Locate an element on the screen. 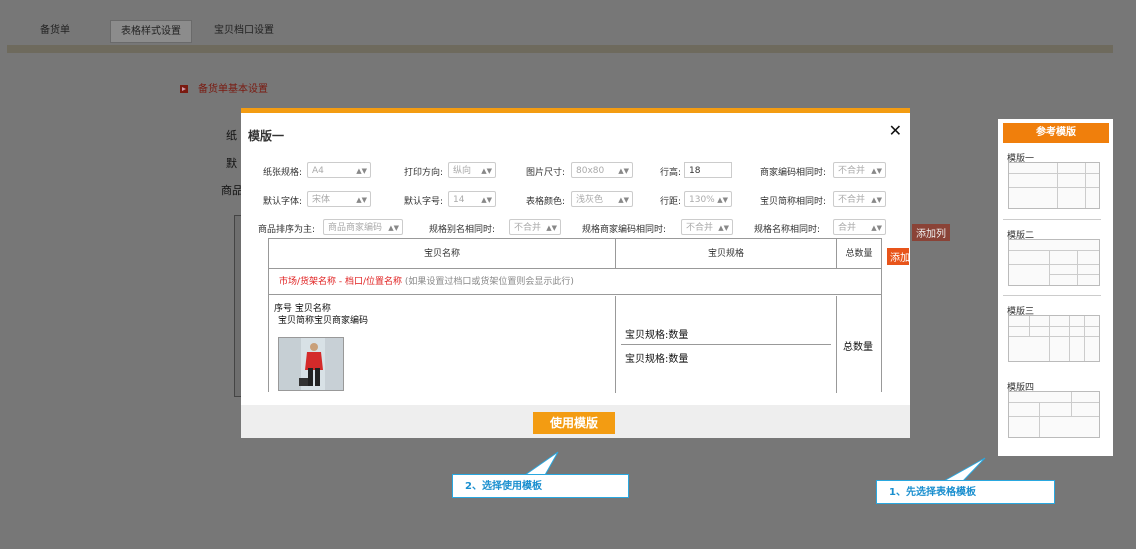  callout-step1: 1、先选择表格模板 is located at coordinates (965, 492).